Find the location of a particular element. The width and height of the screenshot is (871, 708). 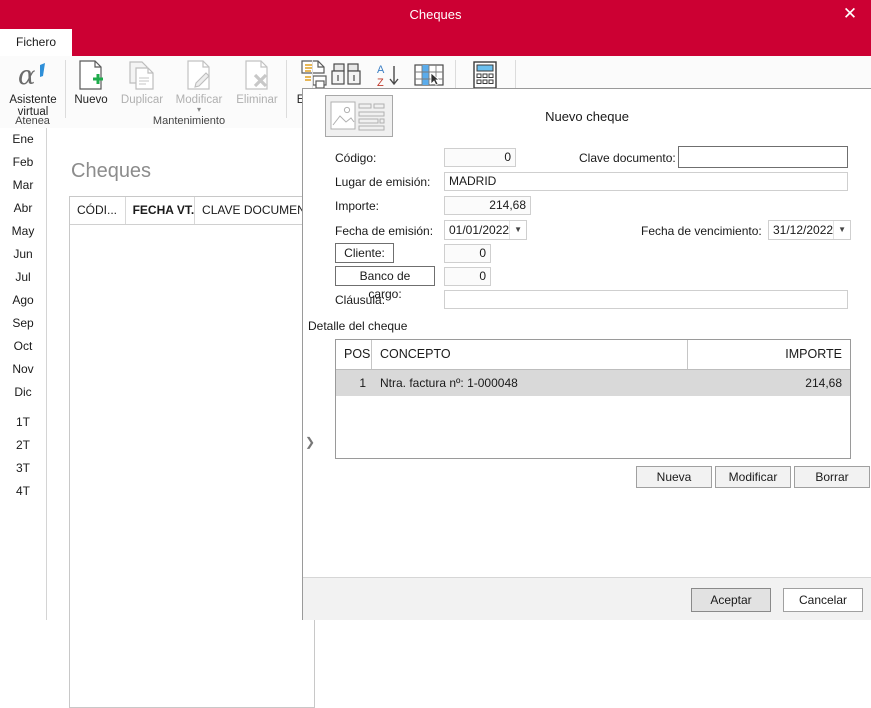

banco-cargo-lookup-button: Banco de cargo: is located at coordinates (385, 283).